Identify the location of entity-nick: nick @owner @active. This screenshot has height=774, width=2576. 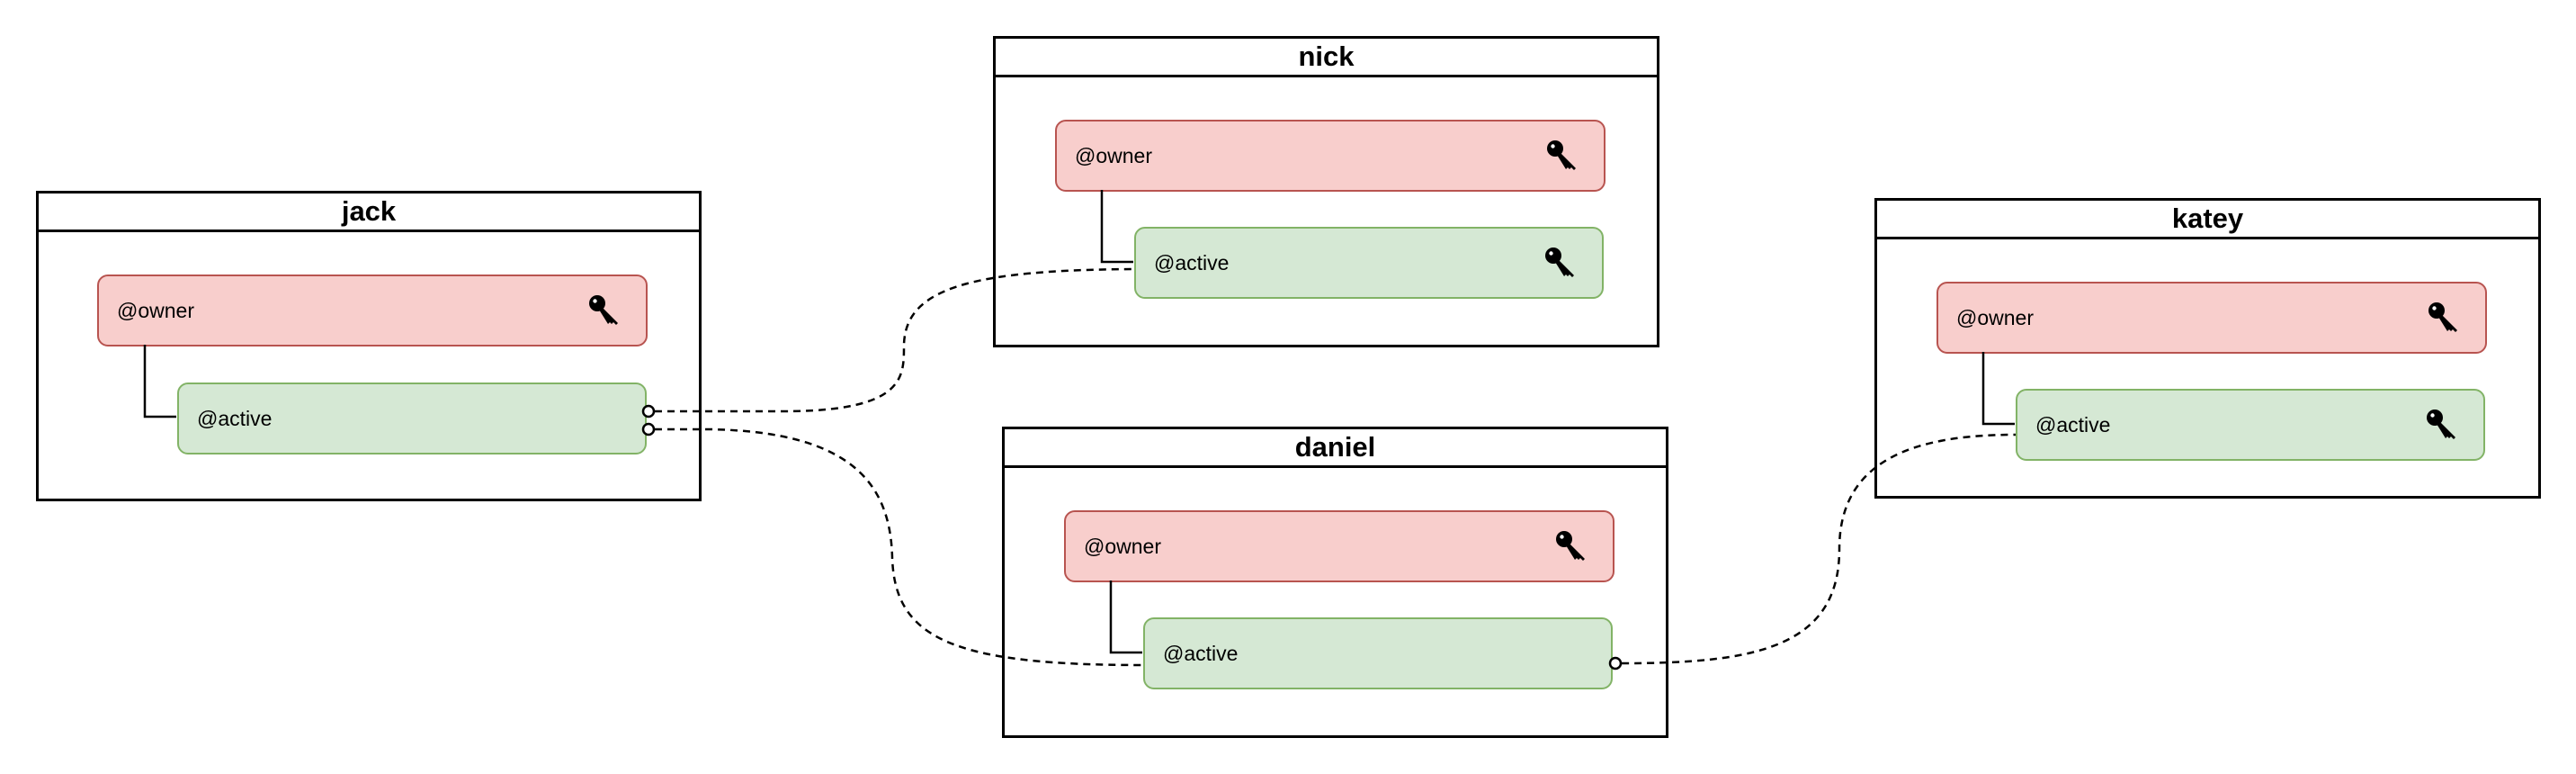
(1326, 192).